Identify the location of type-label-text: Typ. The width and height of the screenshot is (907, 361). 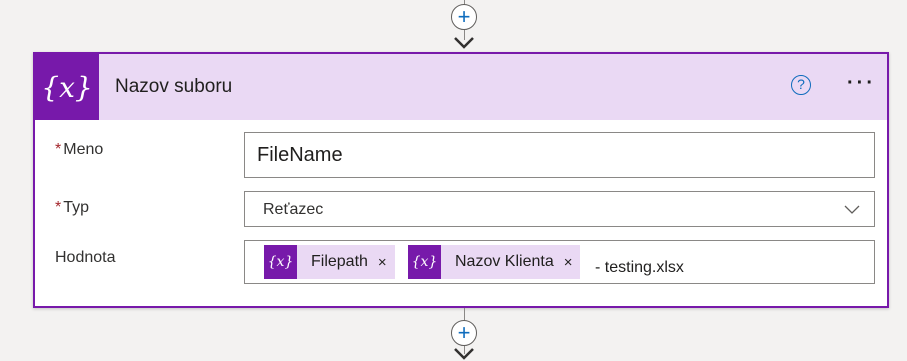
(76, 207).